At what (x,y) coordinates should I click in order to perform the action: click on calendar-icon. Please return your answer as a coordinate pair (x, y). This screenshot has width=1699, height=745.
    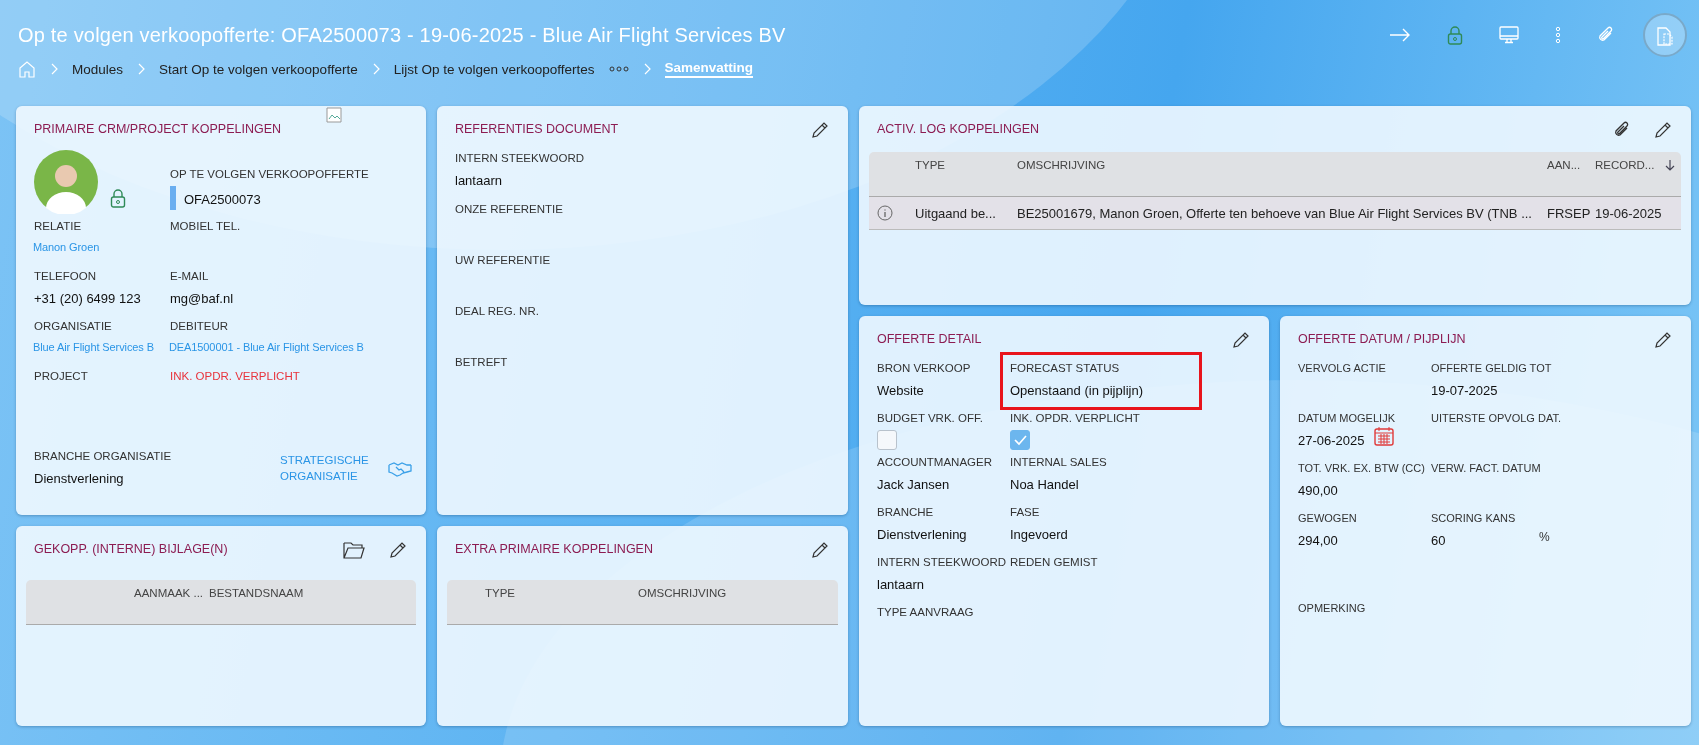
    Looking at the image, I should click on (1383, 436).